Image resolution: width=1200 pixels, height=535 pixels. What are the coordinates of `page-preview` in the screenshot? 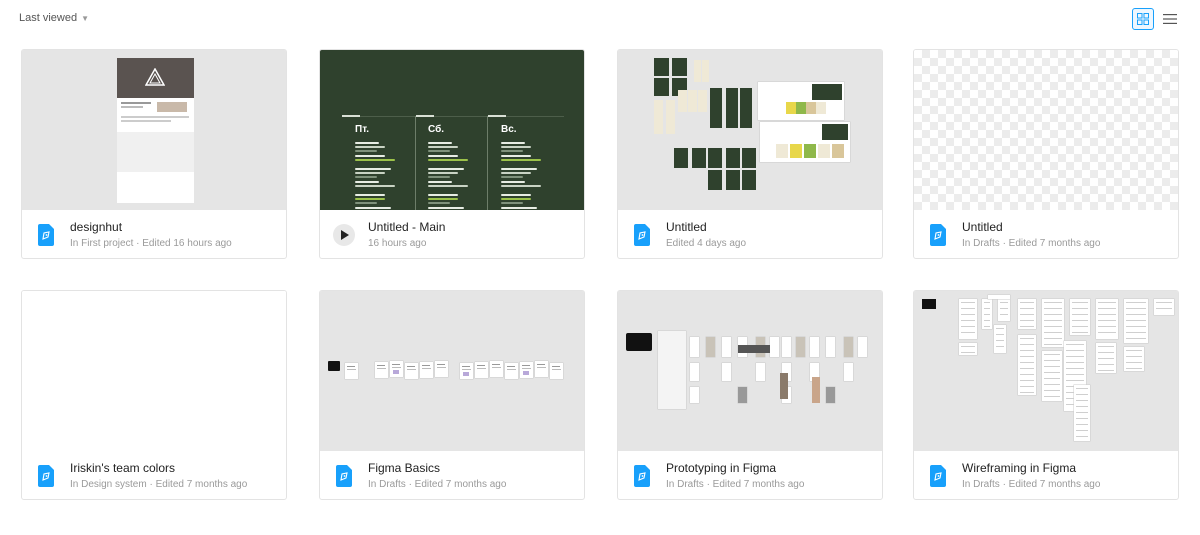 It's located at (155, 130).